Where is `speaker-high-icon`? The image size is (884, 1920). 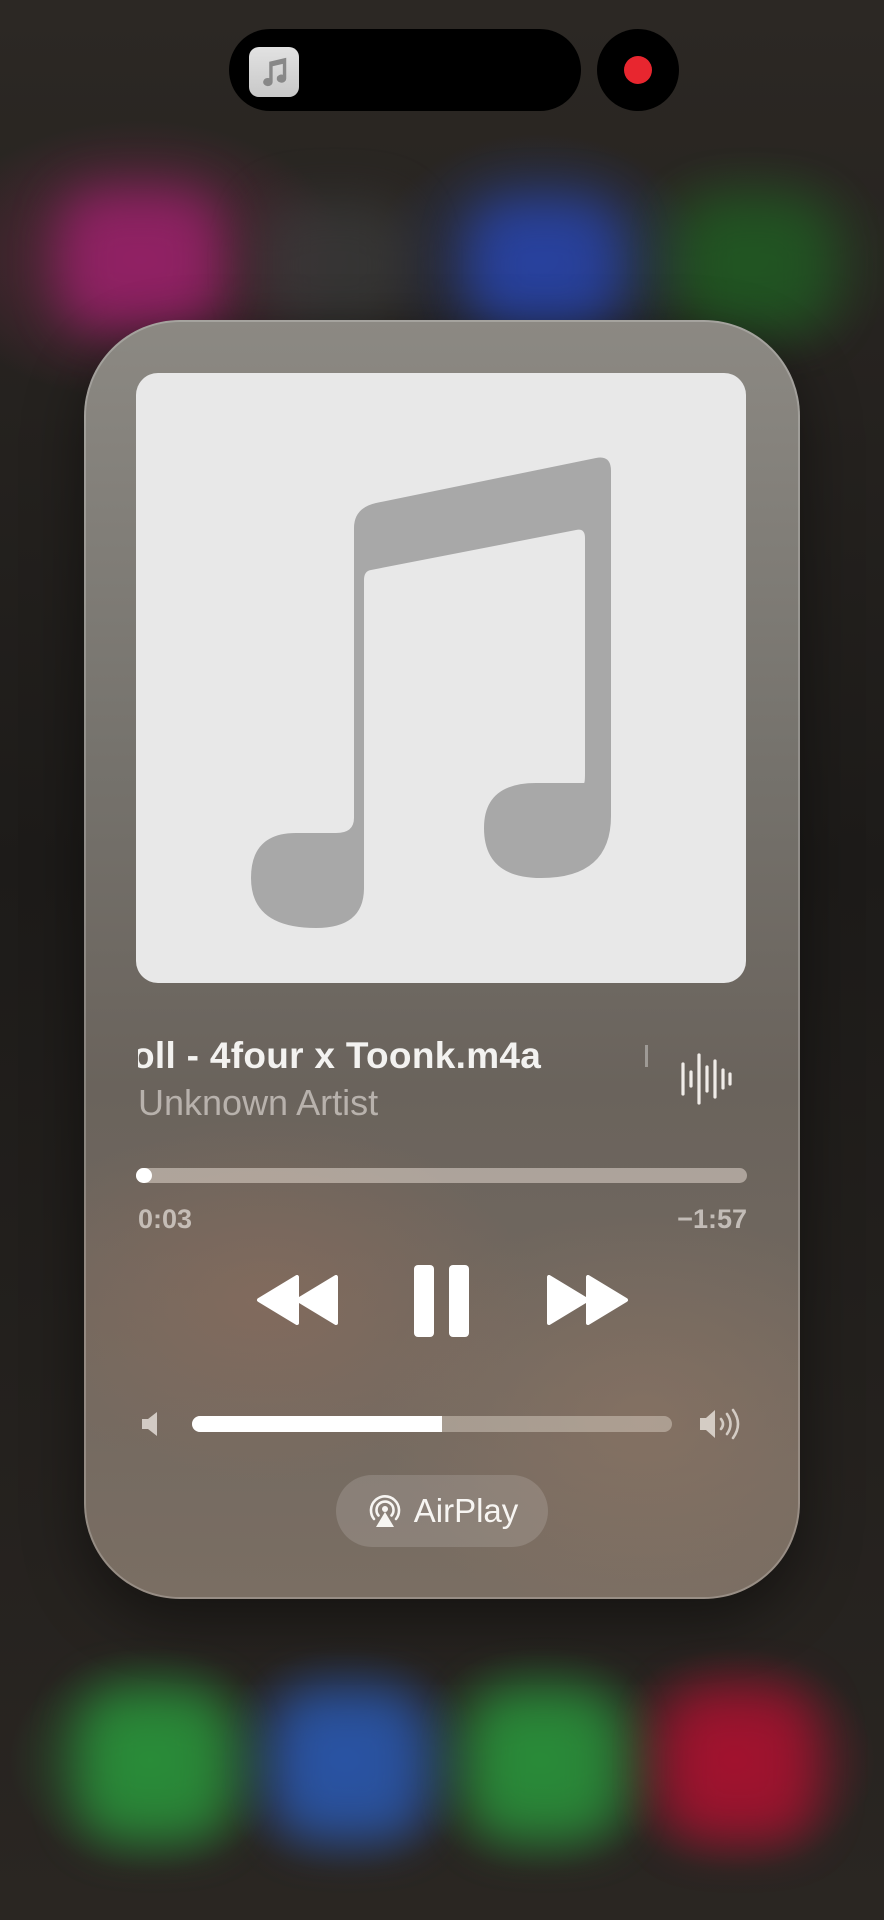 speaker-high-icon is located at coordinates (720, 1424).